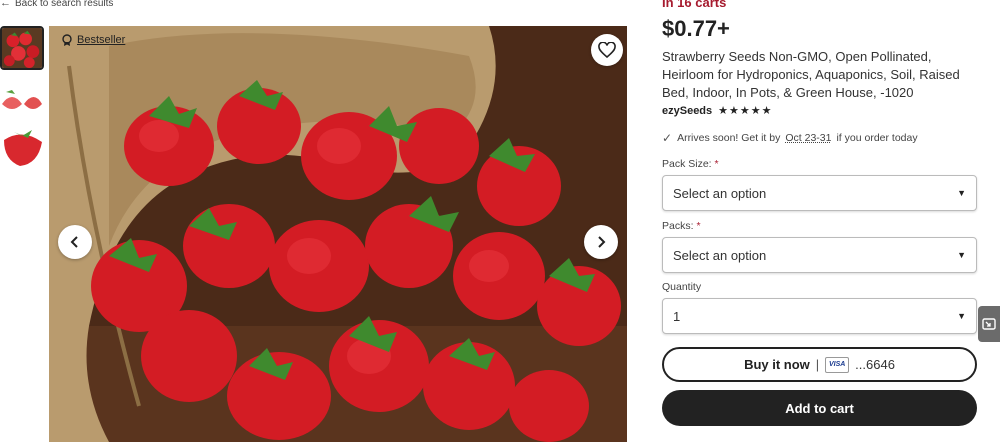 The width and height of the screenshot is (1000, 442). I want to click on side-feedback-tab, so click(989, 324).